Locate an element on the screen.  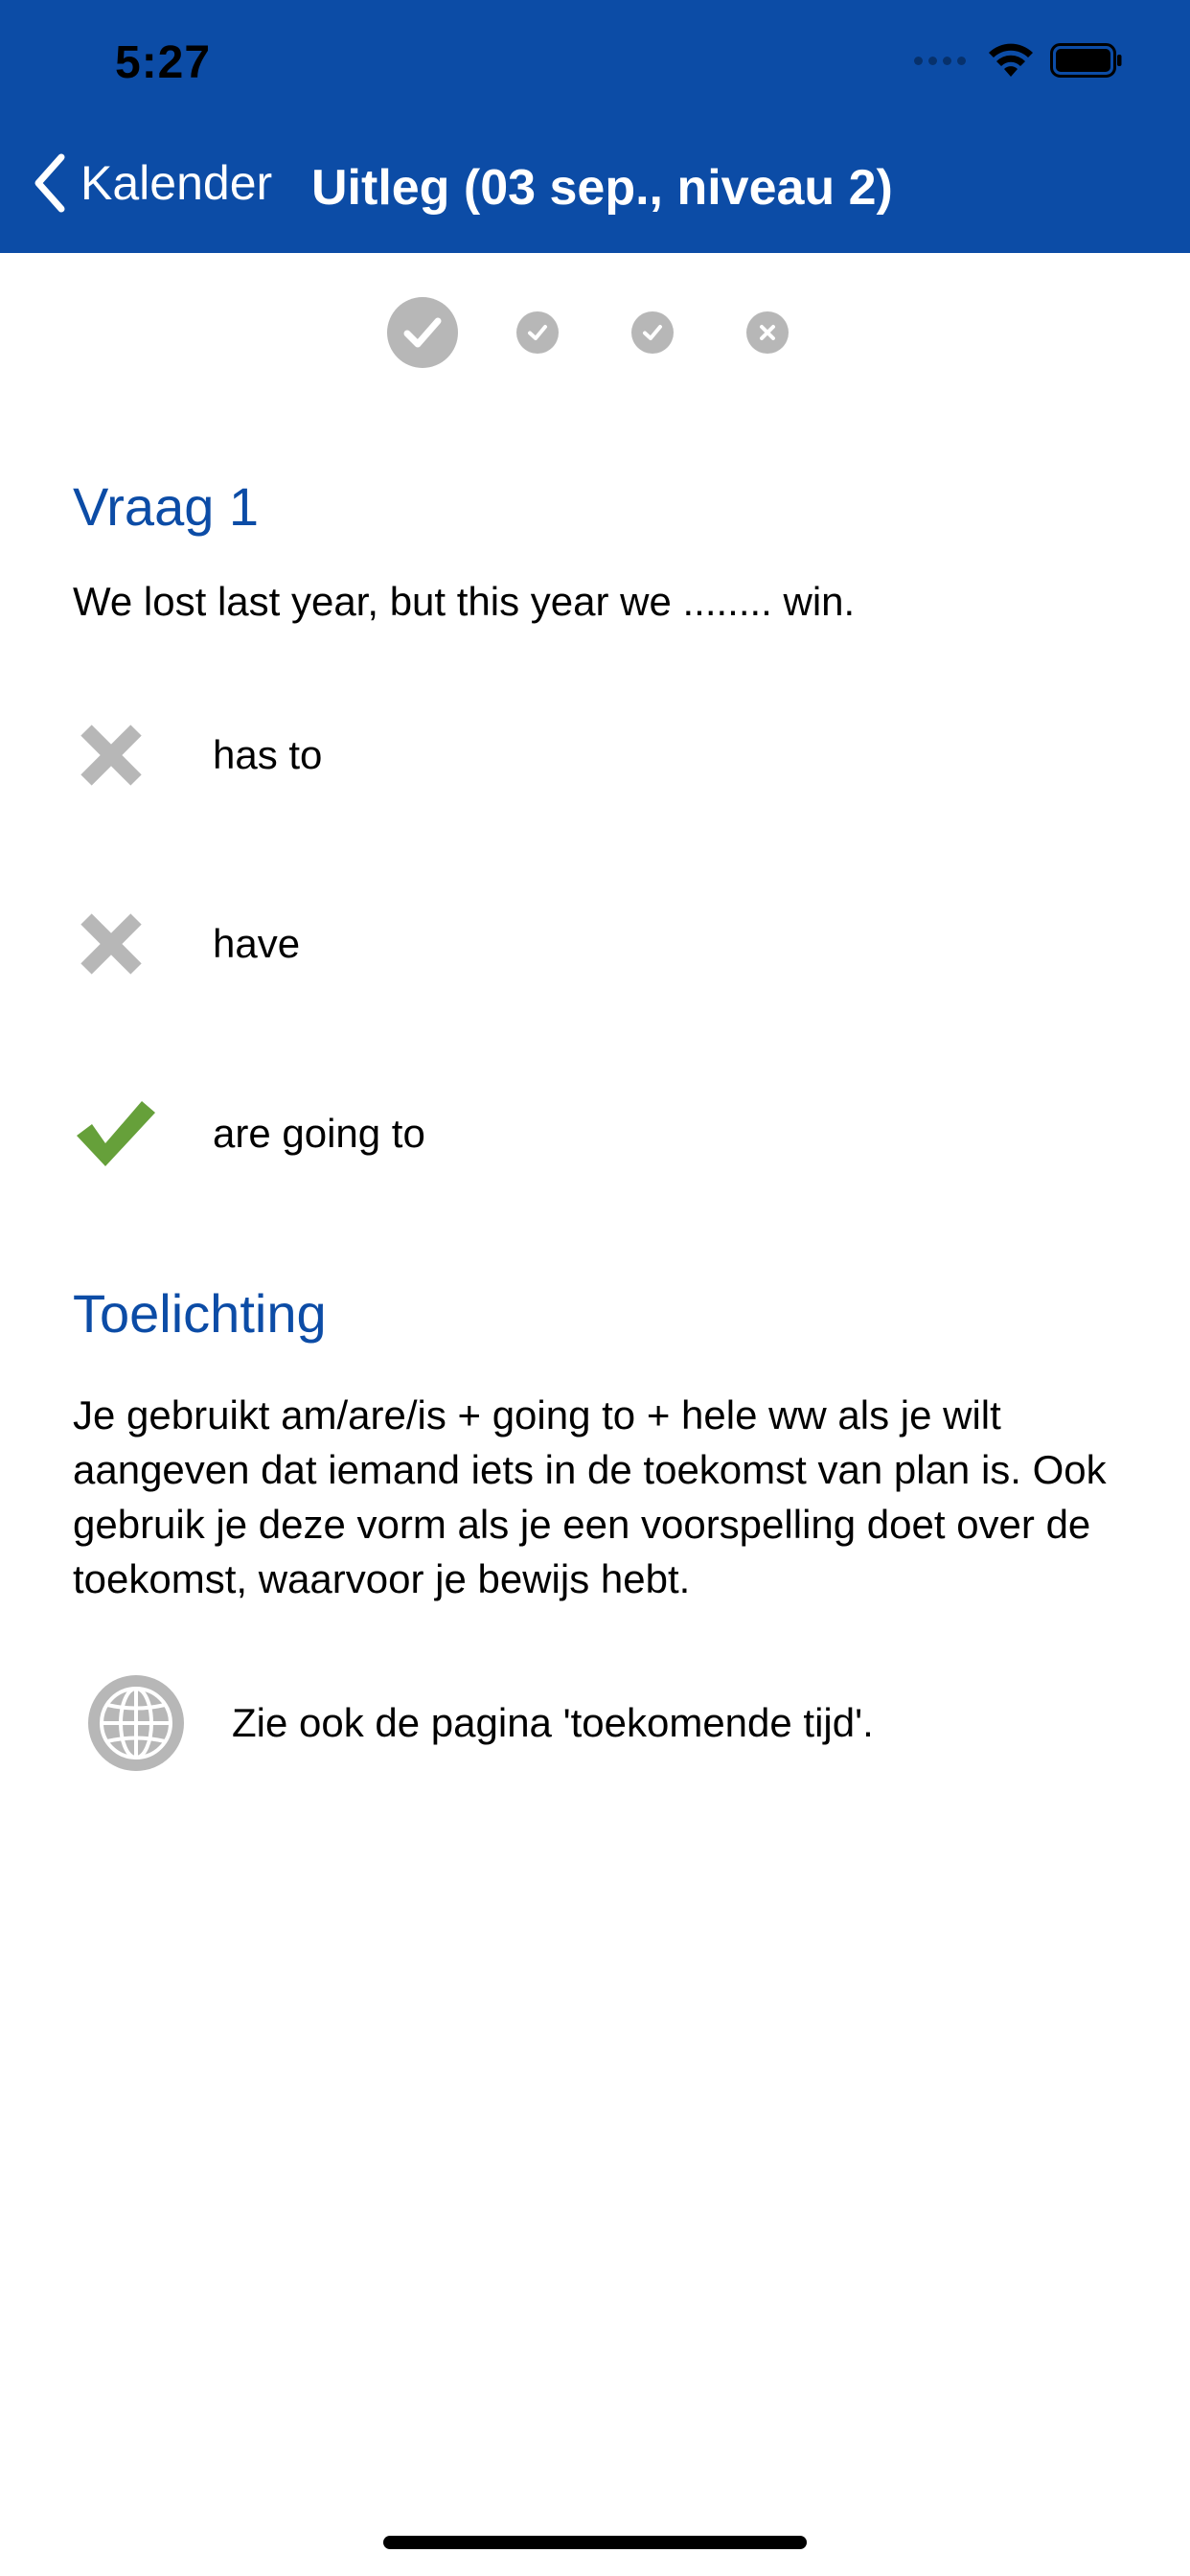
status-indicators is located at coordinates (1018, 60).